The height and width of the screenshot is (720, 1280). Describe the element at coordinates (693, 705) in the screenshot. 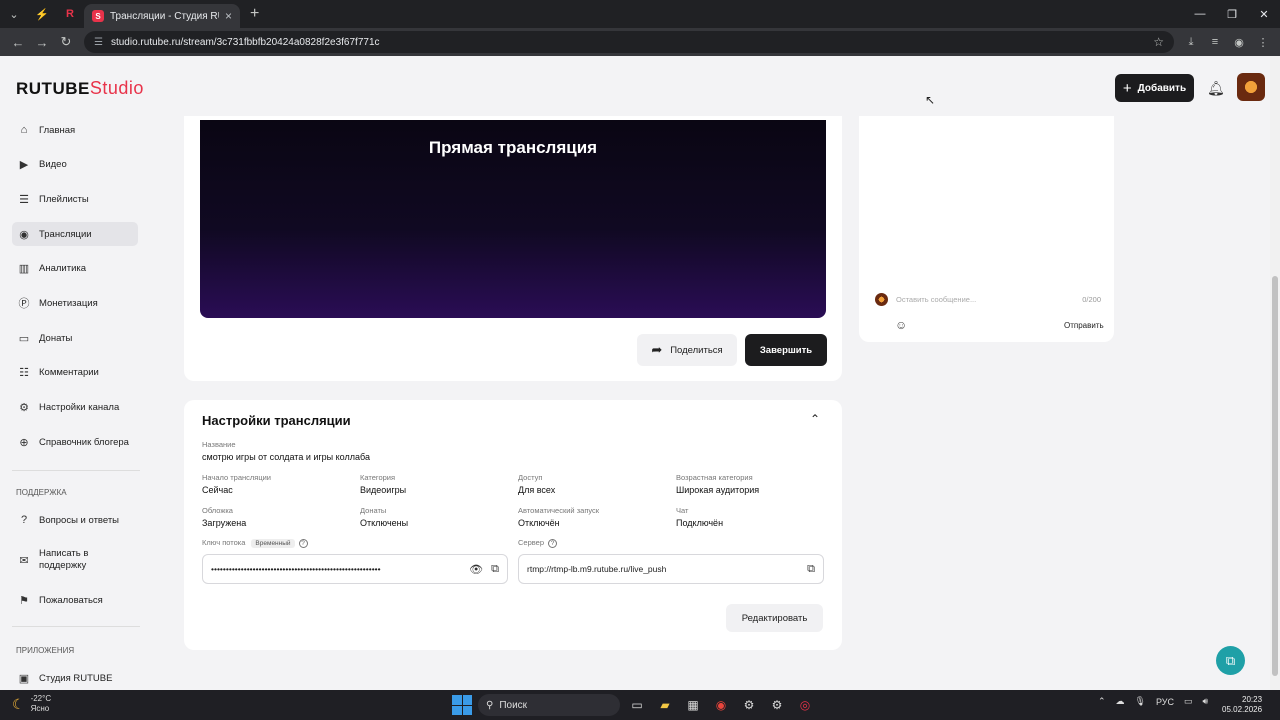

I see `store-icon: ▦` at that location.